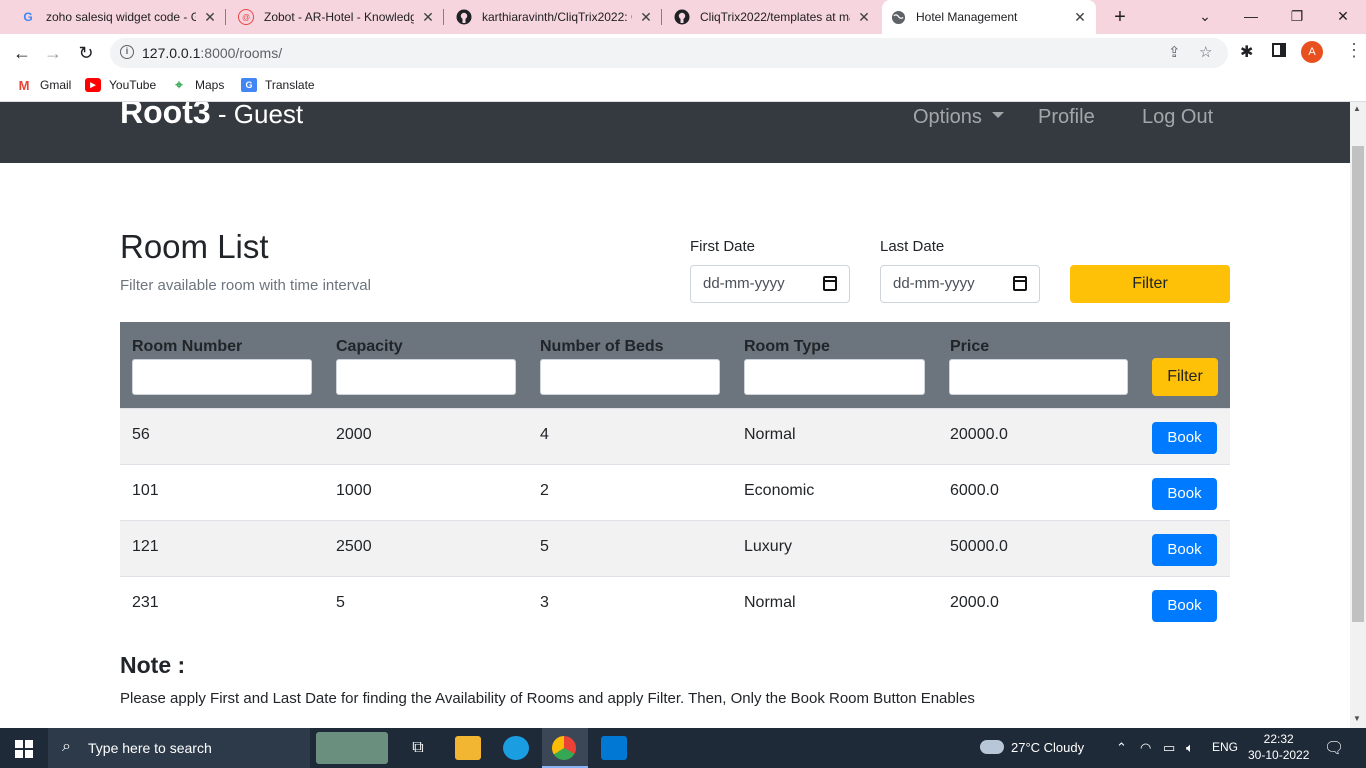 Image resolution: width=1366 pixels, height=768 pixels. I want to click on bookmark-maps: ⌖ Maps, so click(197, 85).